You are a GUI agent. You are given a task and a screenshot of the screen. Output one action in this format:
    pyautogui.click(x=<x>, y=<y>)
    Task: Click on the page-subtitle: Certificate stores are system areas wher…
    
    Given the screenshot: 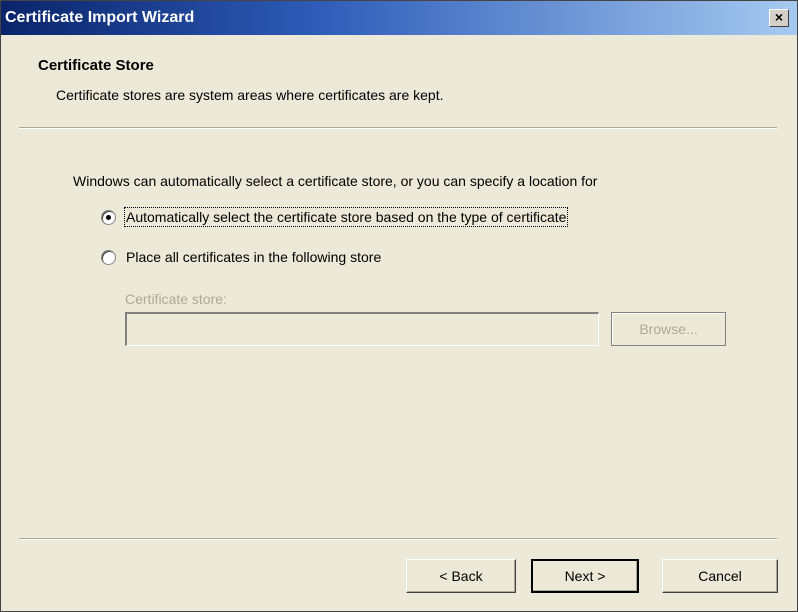 What is the action you would take?
    pyautogui.click(x=250, y=95)
    